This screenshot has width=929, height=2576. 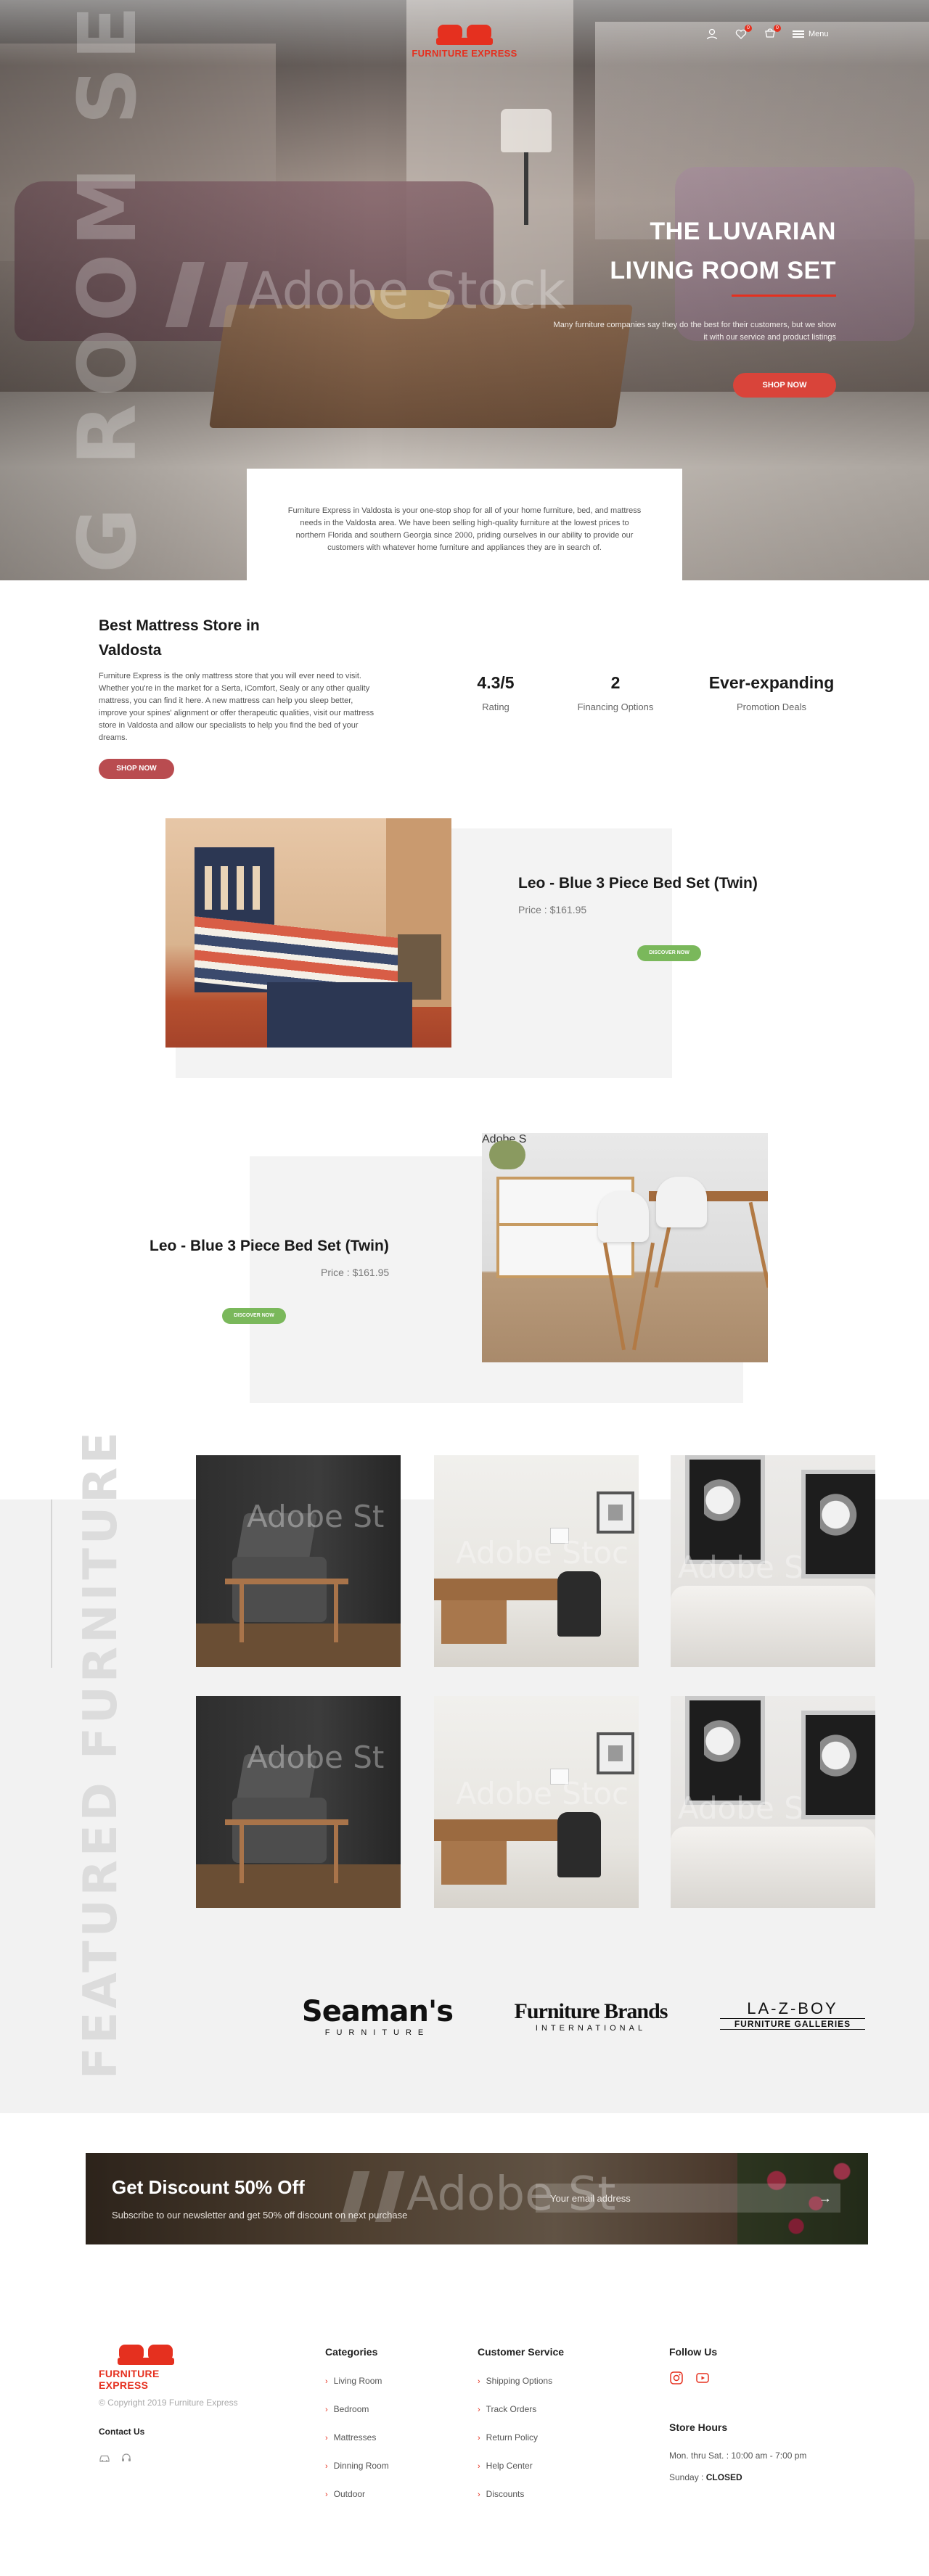 I want to click on instagram-icon, so click(x=677, y=2378).